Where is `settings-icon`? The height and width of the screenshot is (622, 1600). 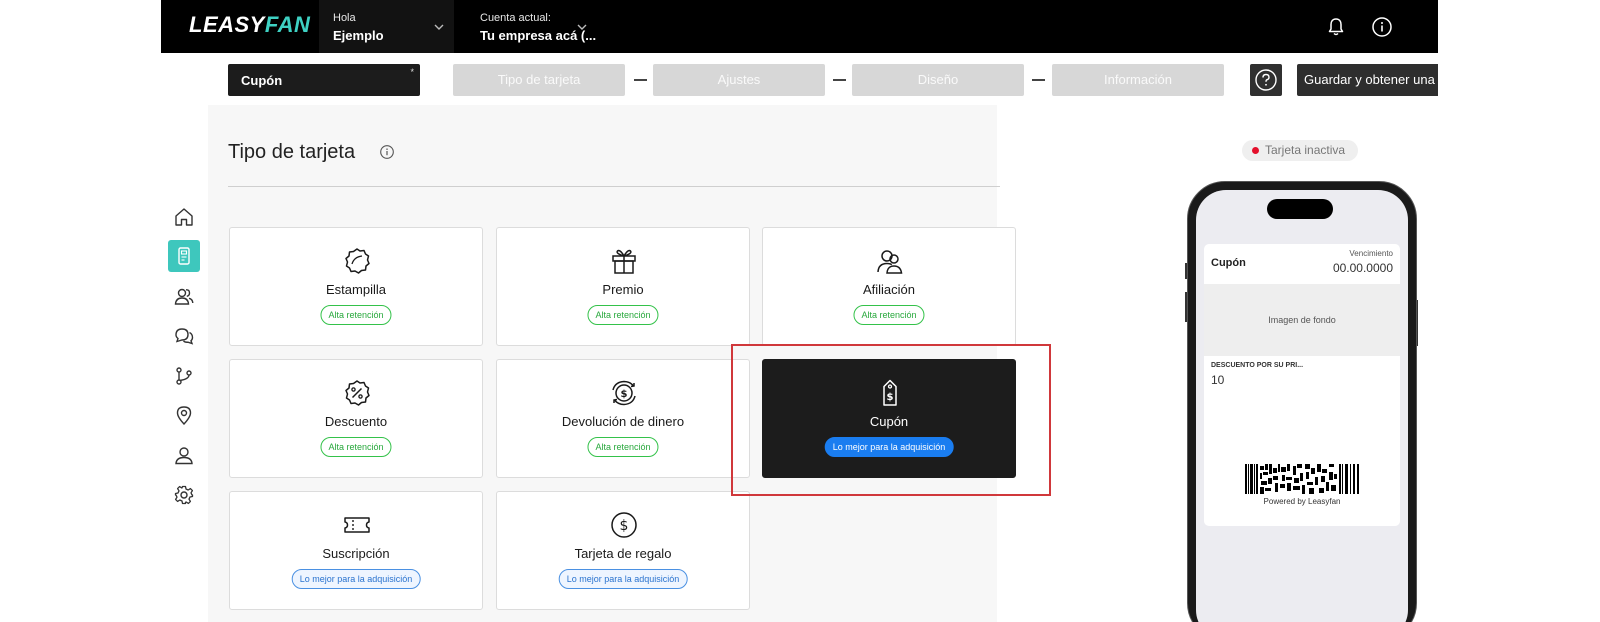
settings-icon is located at coordinates (184, 495).